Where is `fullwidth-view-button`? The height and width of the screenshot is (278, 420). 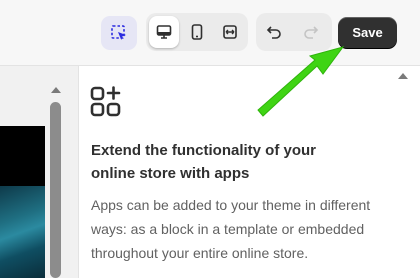 fullwidth-view-button is located at coordinates (230, 32).